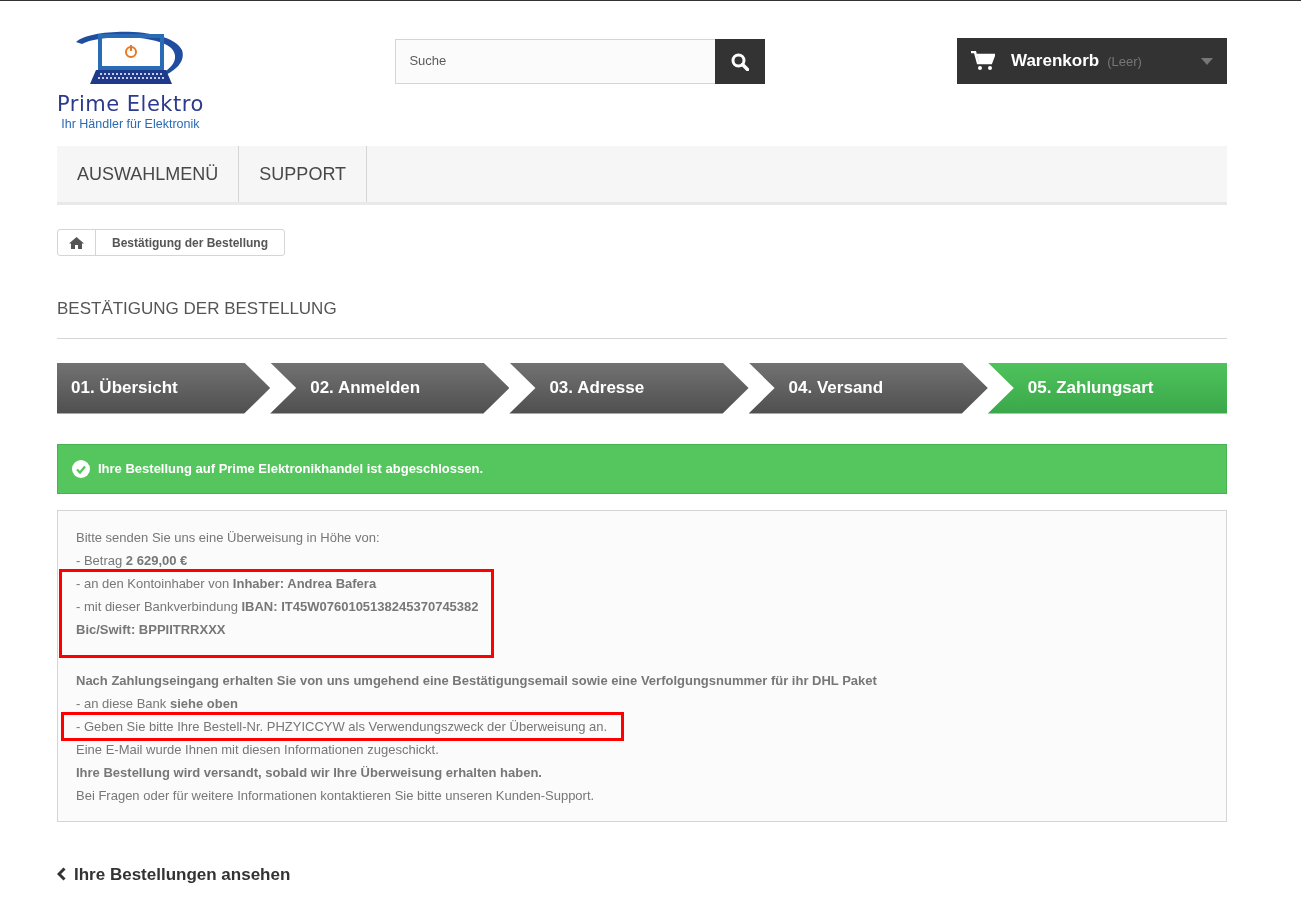 The width and height of the screenshot is (1301, 915). Describe the element at coordinates (157, 703) in the screenshot. I see `message-line: - an diese Bank siehe oben` at that location.